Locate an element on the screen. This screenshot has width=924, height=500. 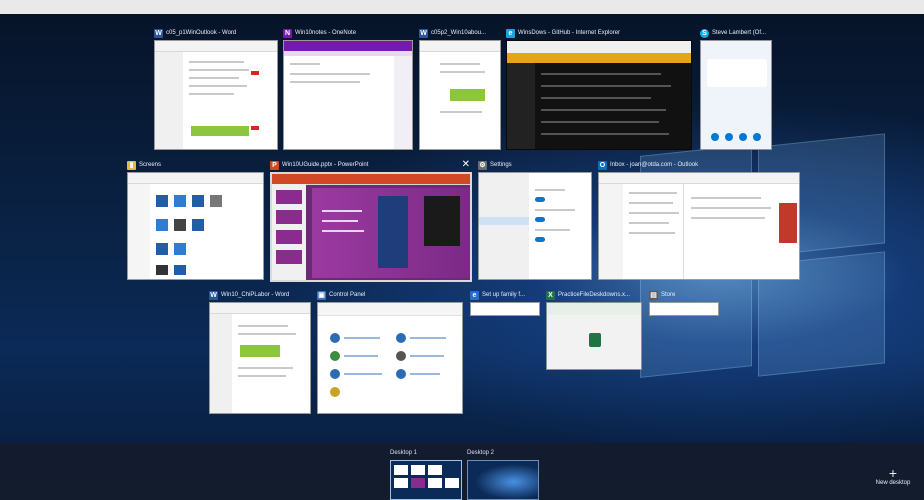
window-control-panel: ▣ Control Panel is located at coordinates (390, 352).